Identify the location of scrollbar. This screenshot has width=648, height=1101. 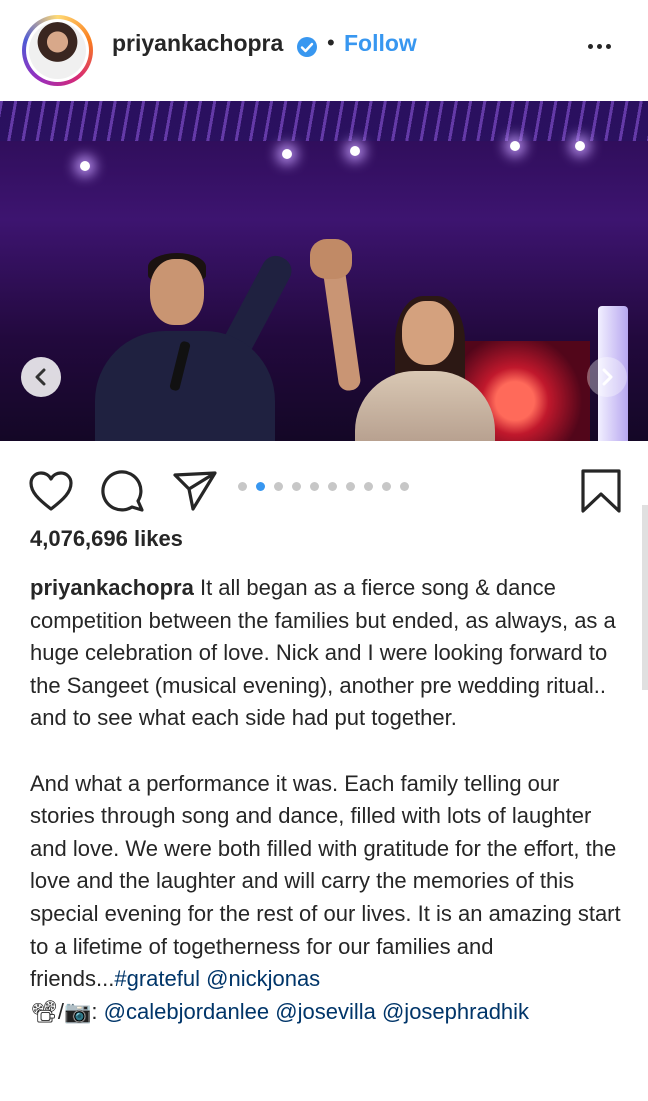
(645, 597).